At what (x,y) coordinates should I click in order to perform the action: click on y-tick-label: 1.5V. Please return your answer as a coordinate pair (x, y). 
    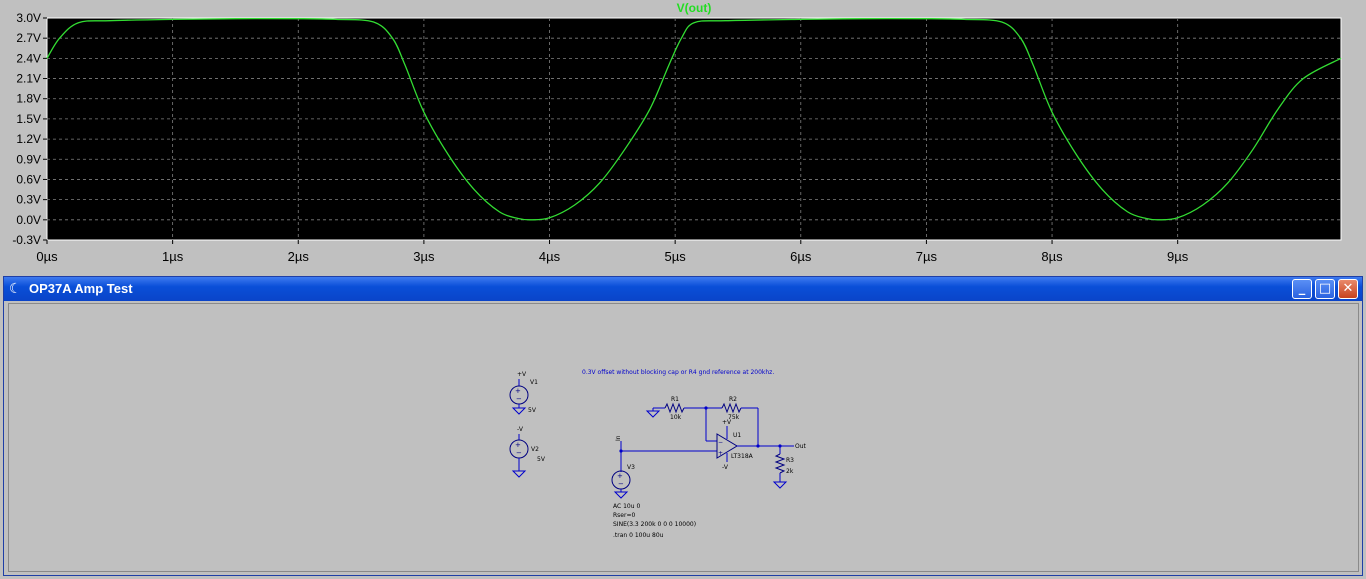
    Looking at the image, I should click on (28, 119).